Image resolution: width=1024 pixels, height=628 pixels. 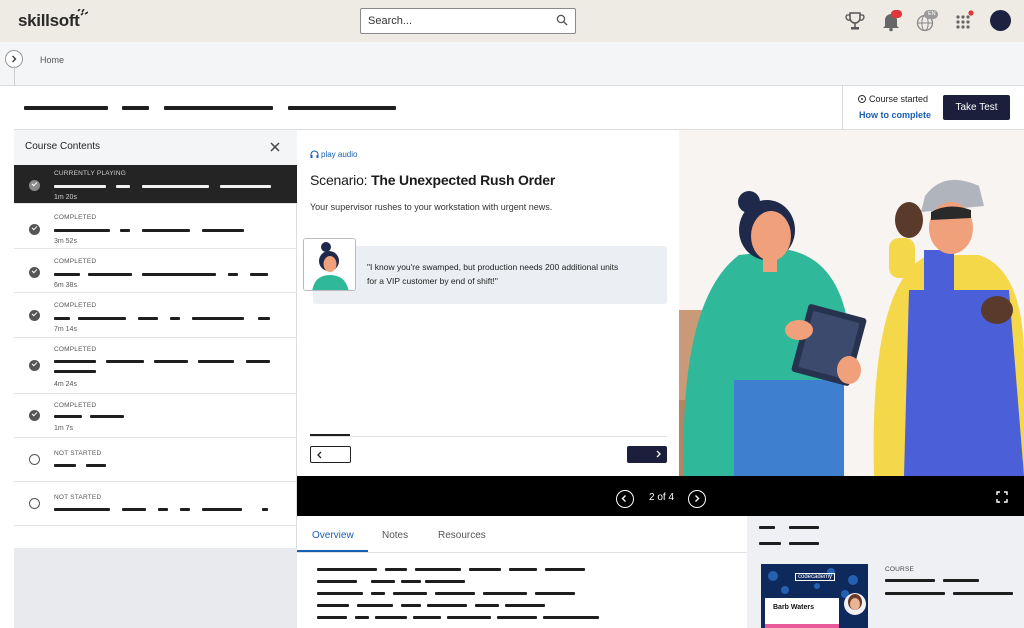 I want to click on chevron-left-icon, so click(x=319, y=455).